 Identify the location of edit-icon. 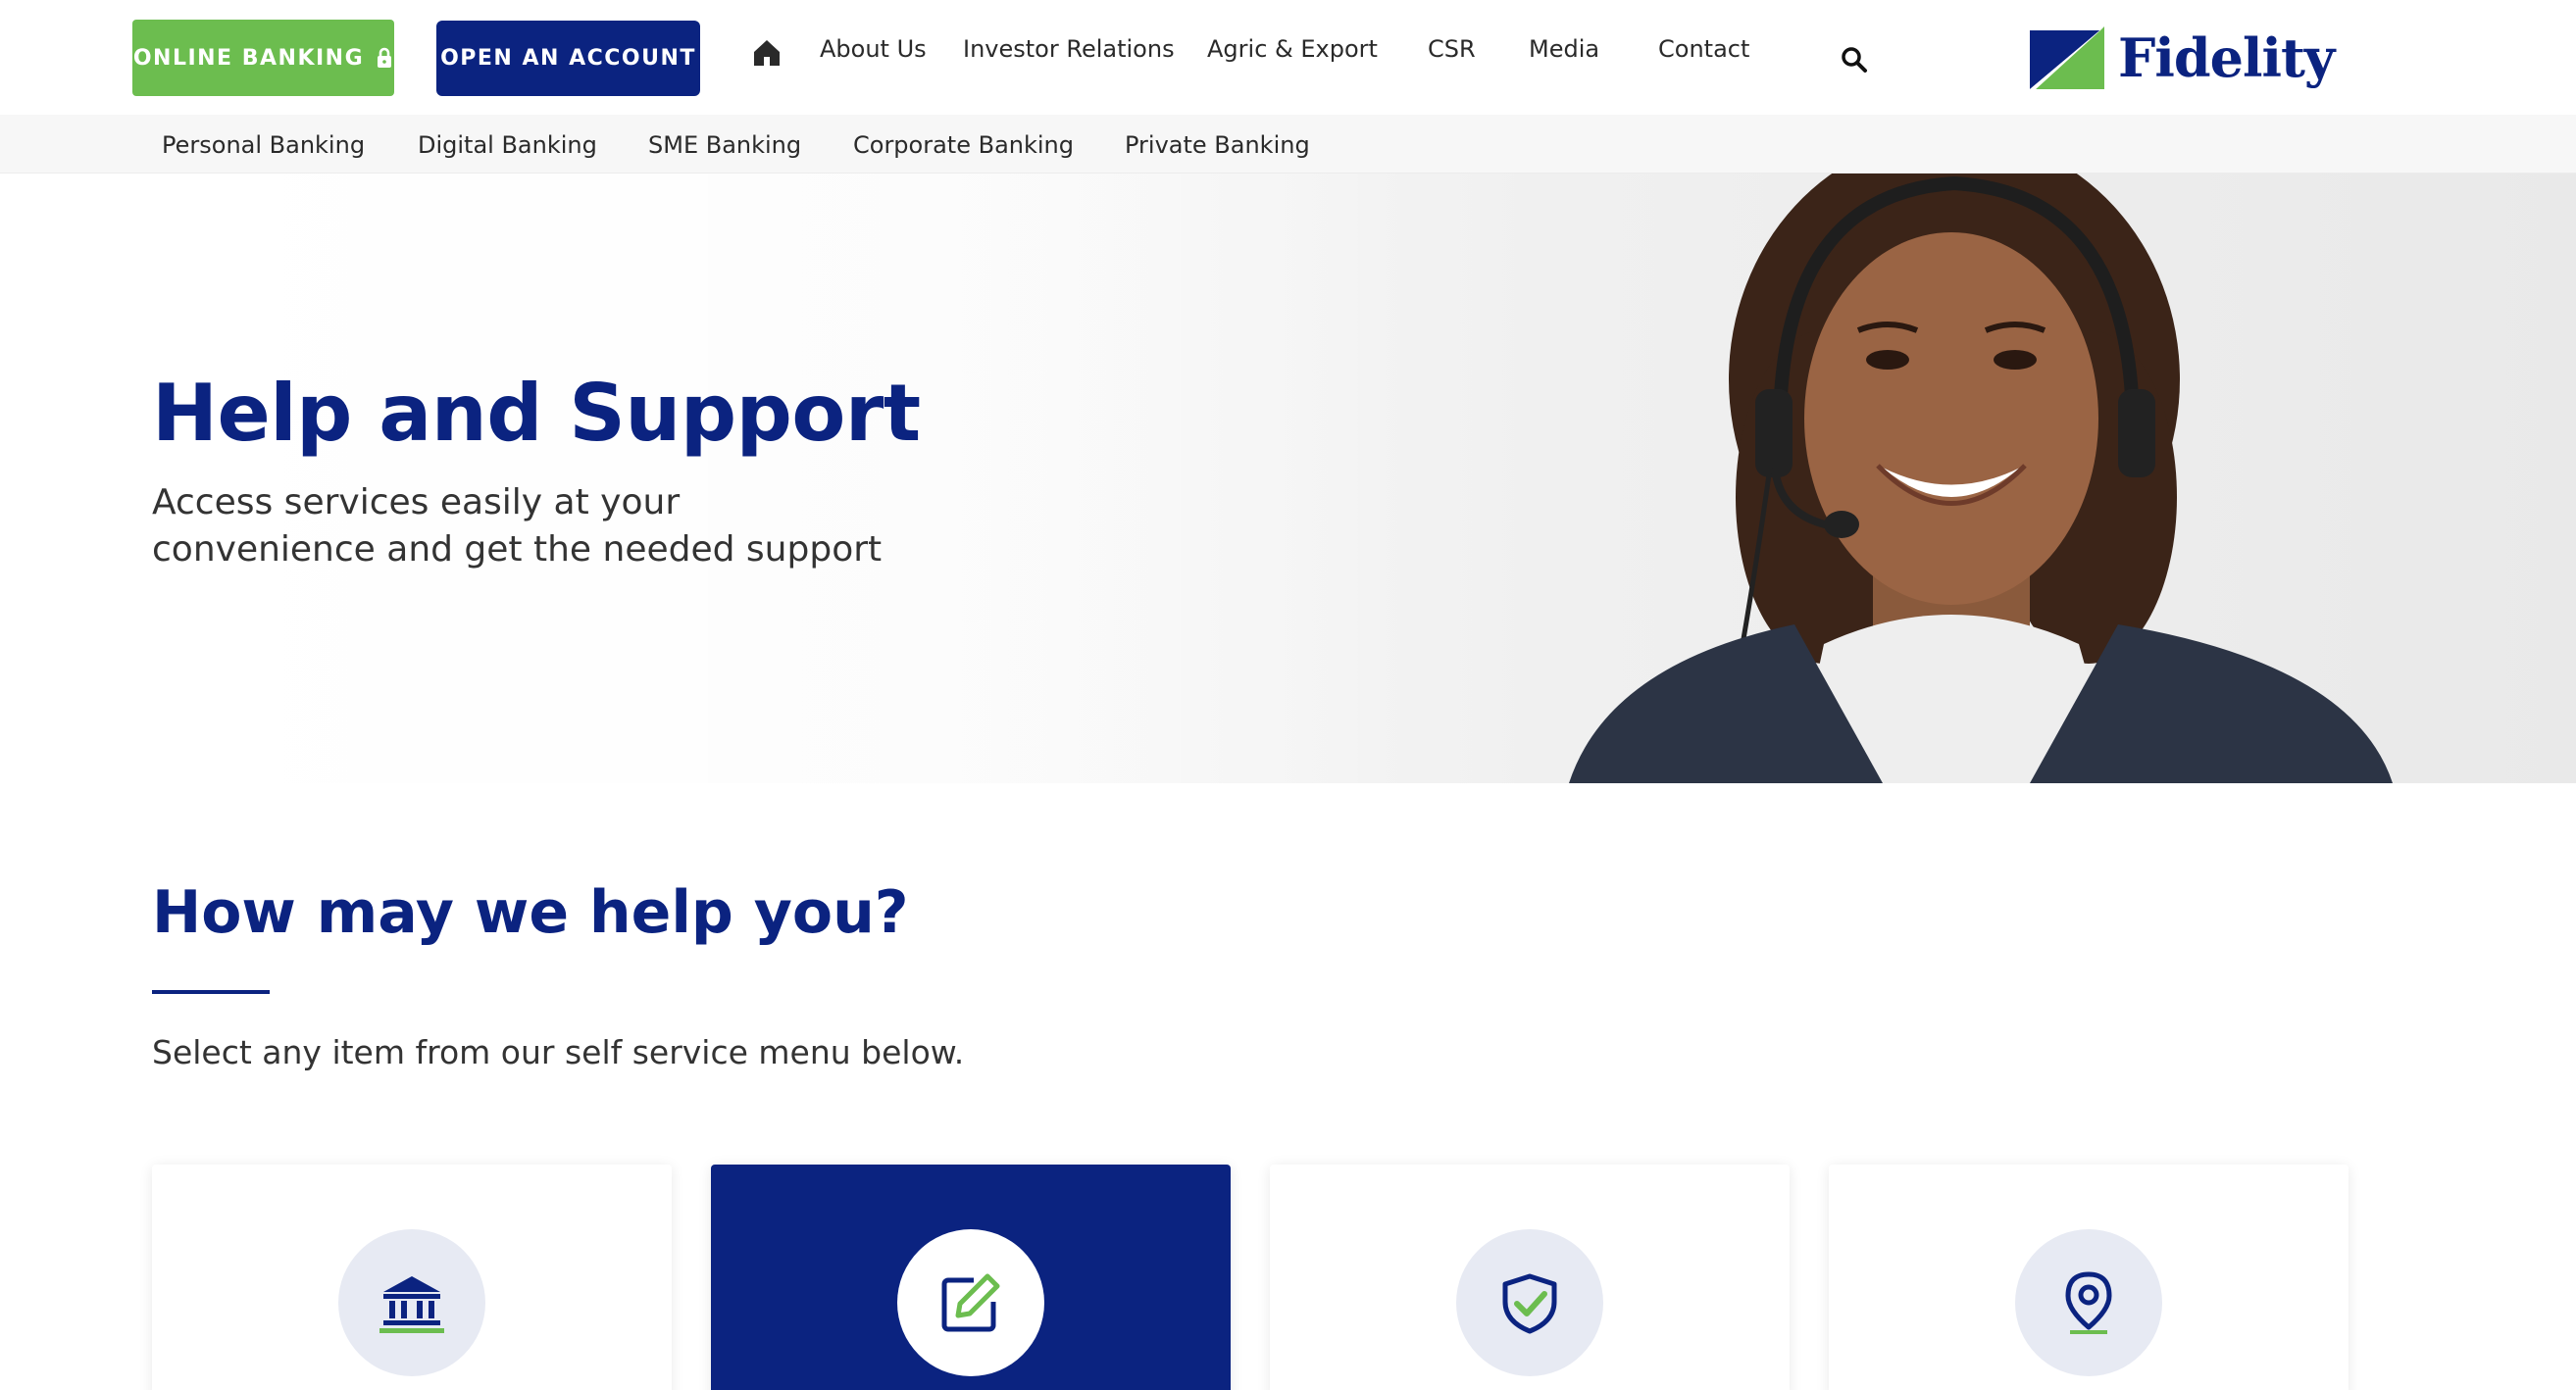
(970, 1302).